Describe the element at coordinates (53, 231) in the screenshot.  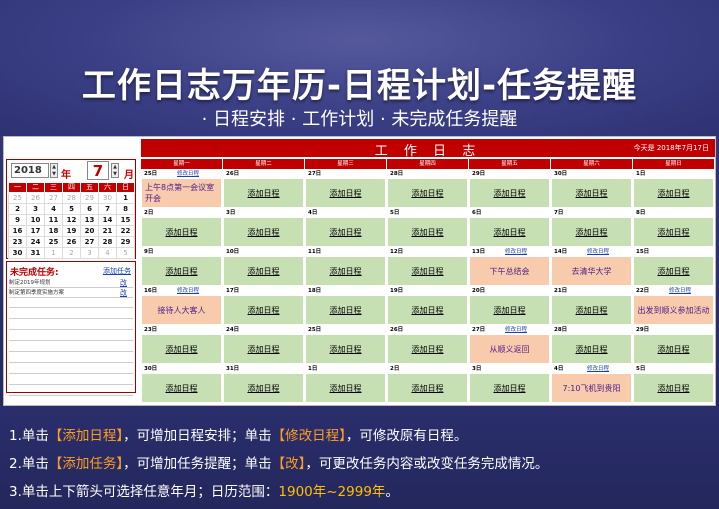
I see `mini-day: 18` at that location.